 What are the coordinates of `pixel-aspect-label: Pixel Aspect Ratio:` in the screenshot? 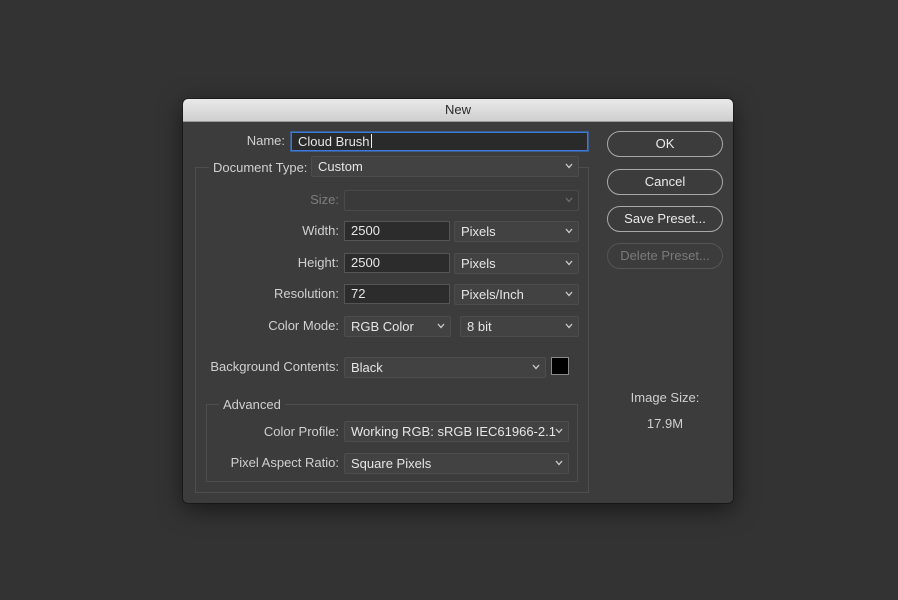 It's located at (284, 462).